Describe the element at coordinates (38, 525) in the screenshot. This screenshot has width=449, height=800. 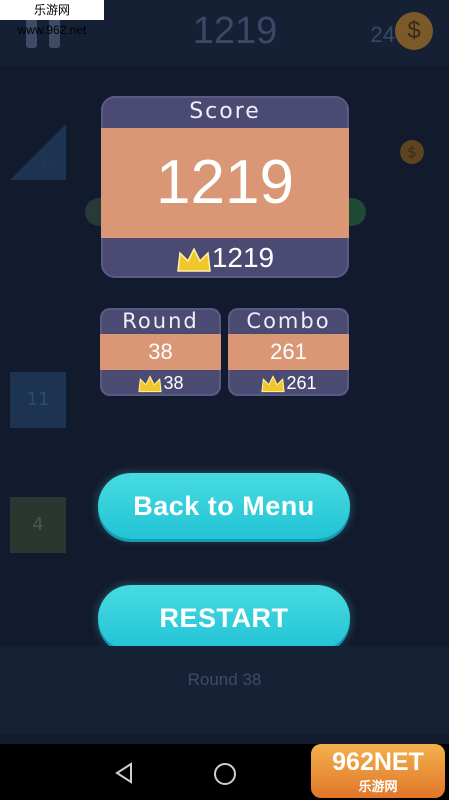
I see `square-block: 4` at that location.